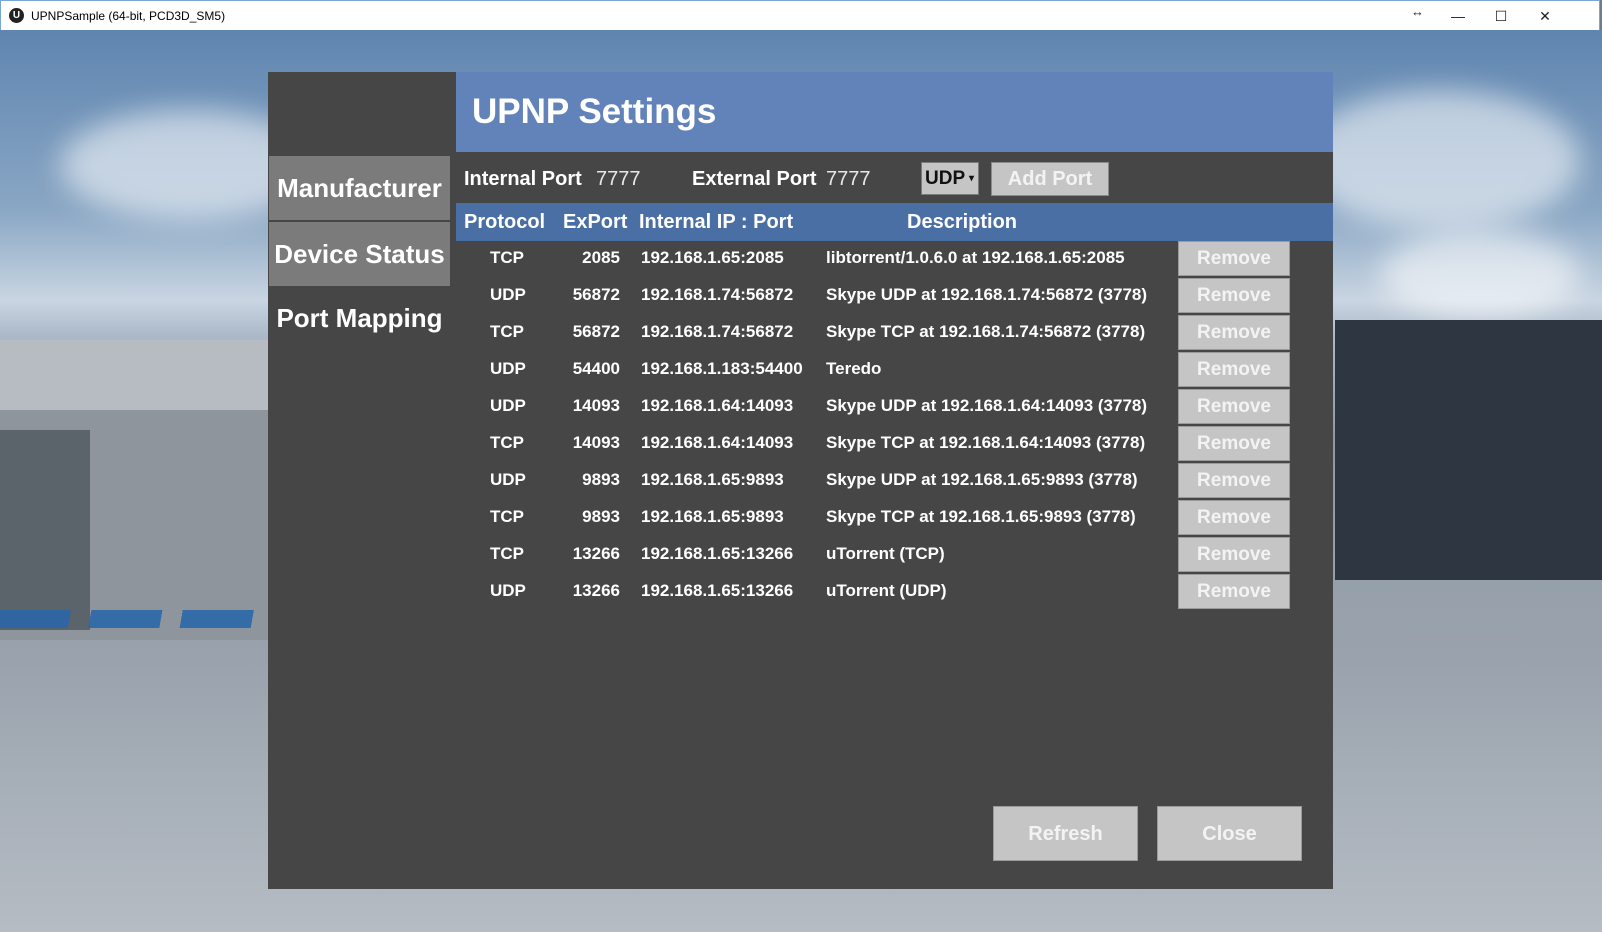 The width and height of the screenshot is (1602, 932). What do you see at coordinates (800, 15) in the screenshot?
I see `window-titlebar: U UPNPSample (64-bit, PCD3D_SM5) ↔ — ☐ ✕` at bounding box center [800, 15].